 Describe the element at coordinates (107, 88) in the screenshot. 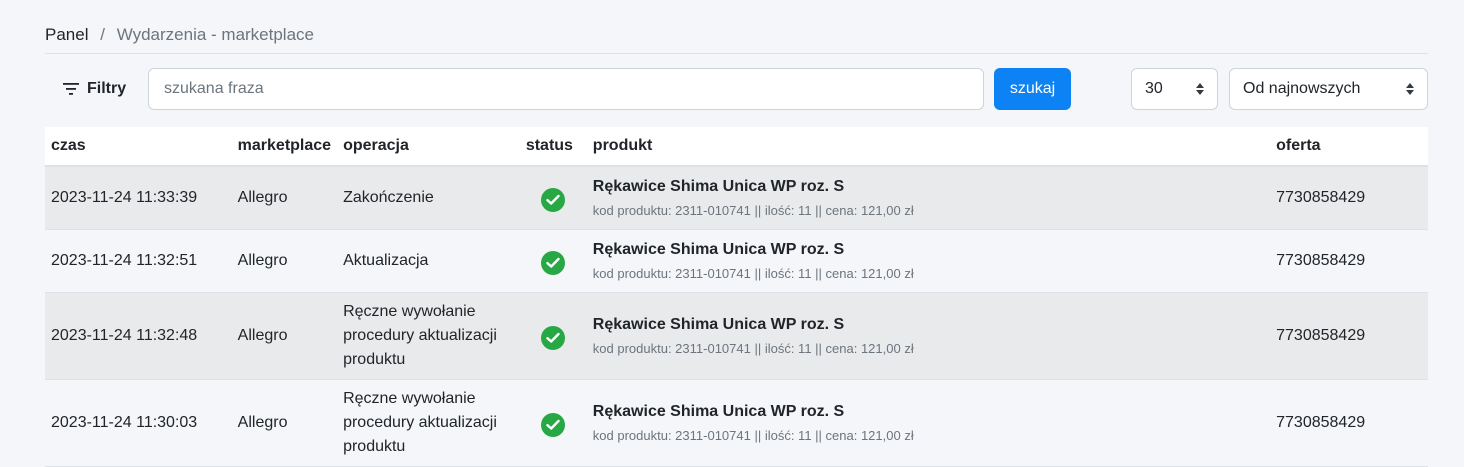

I see `filters-label: Filtry` at that location.